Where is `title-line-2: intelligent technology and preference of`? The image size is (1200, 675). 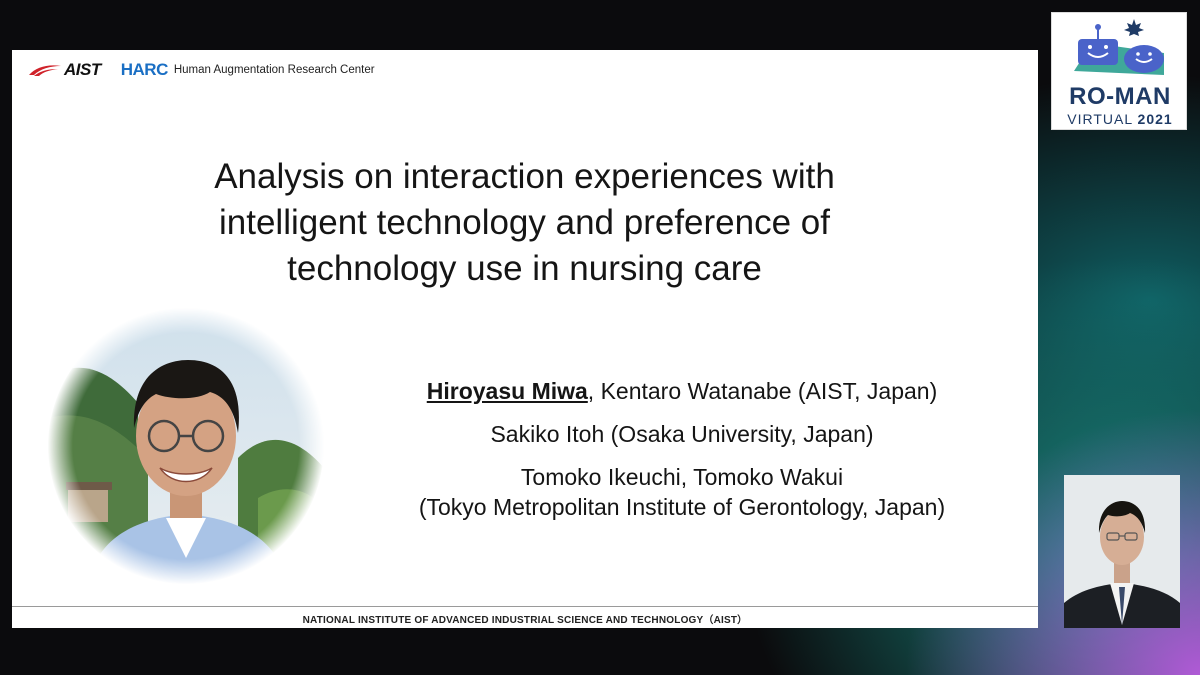
title-line-2: intelligent technology and preference of is located at coordinates (524, 222).